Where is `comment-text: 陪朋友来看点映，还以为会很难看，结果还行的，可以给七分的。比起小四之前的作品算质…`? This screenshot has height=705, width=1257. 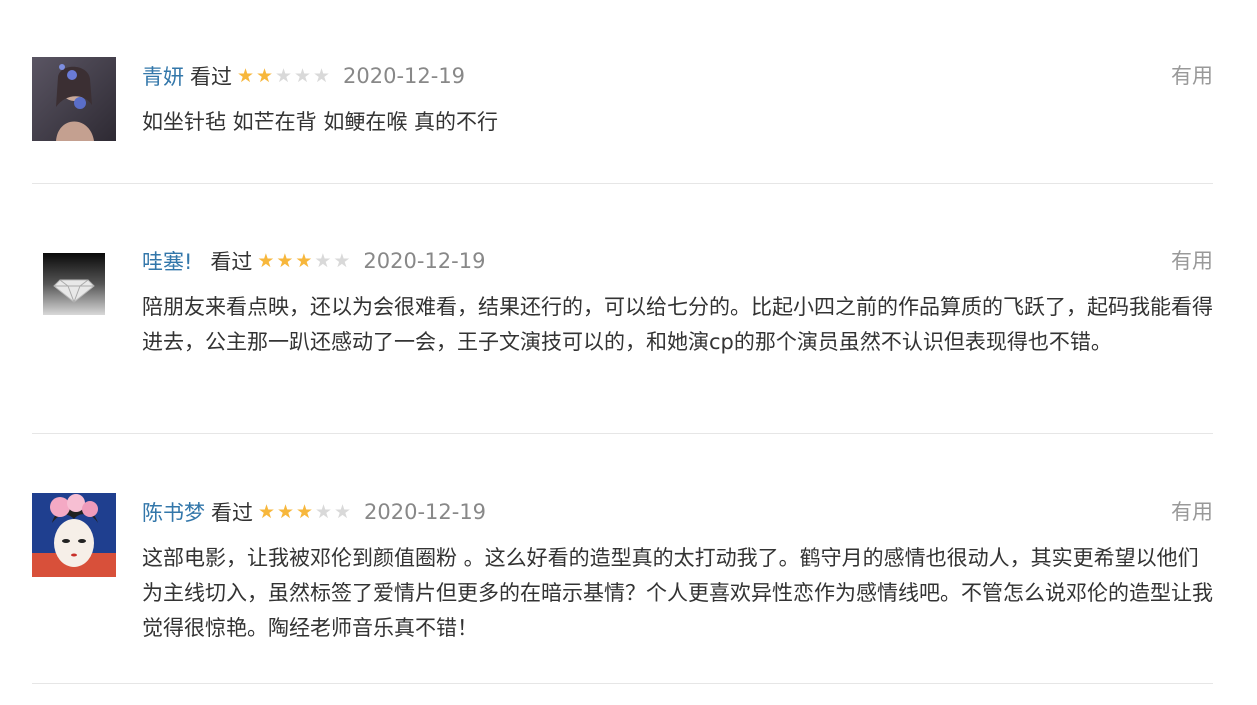 comment-text: 陪朋友来看点映，还以为会很难看，结果还行的，可以给七分的。比起小四之前的作品算质… is located at coordinates (677, 324).